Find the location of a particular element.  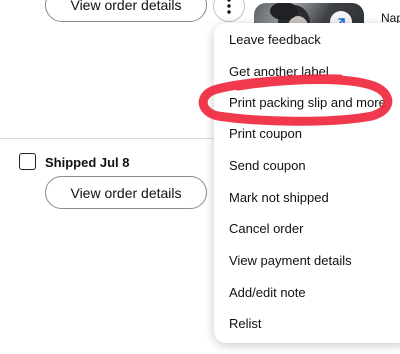

more-options-button is located at coordinates (229, 11).